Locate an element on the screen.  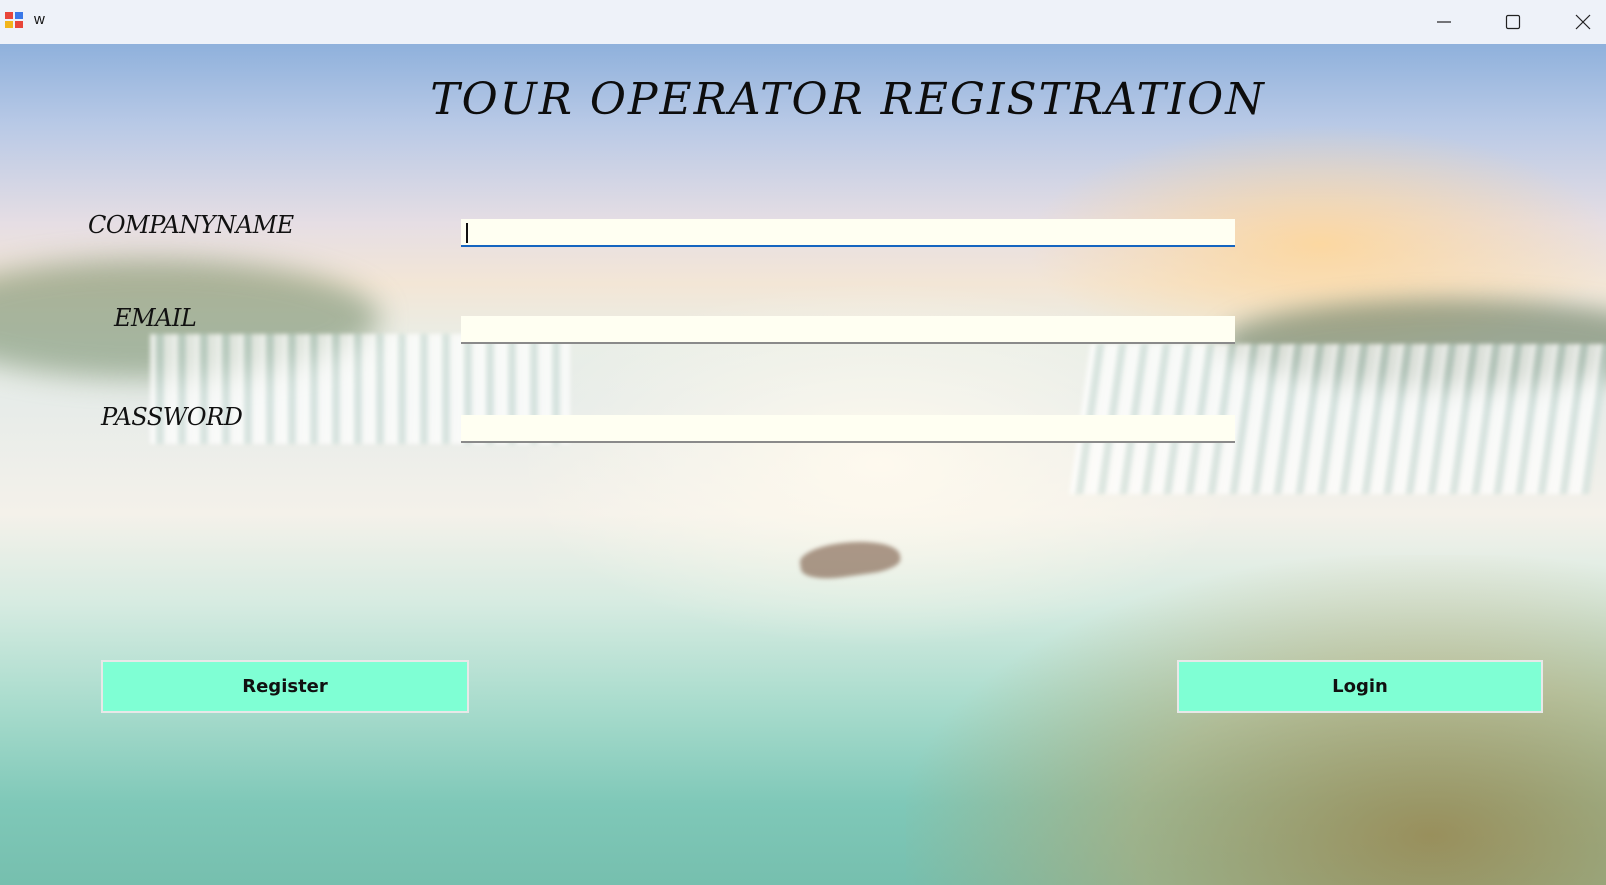
minimize-button is located at coordinates (1444, 22).